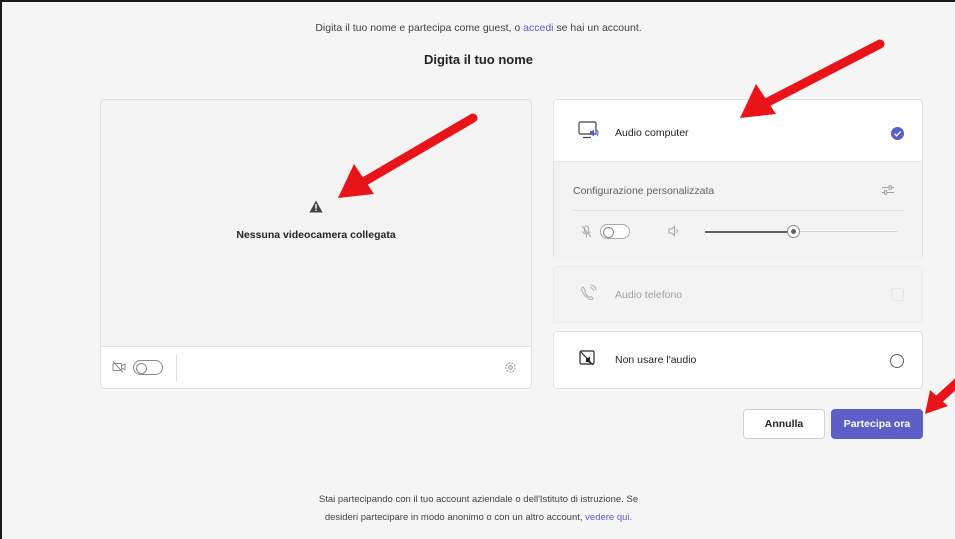  Describe the element at coordinates (608, 517) in the screenshot. I see `see-here-link: vedere qui.` at that location.